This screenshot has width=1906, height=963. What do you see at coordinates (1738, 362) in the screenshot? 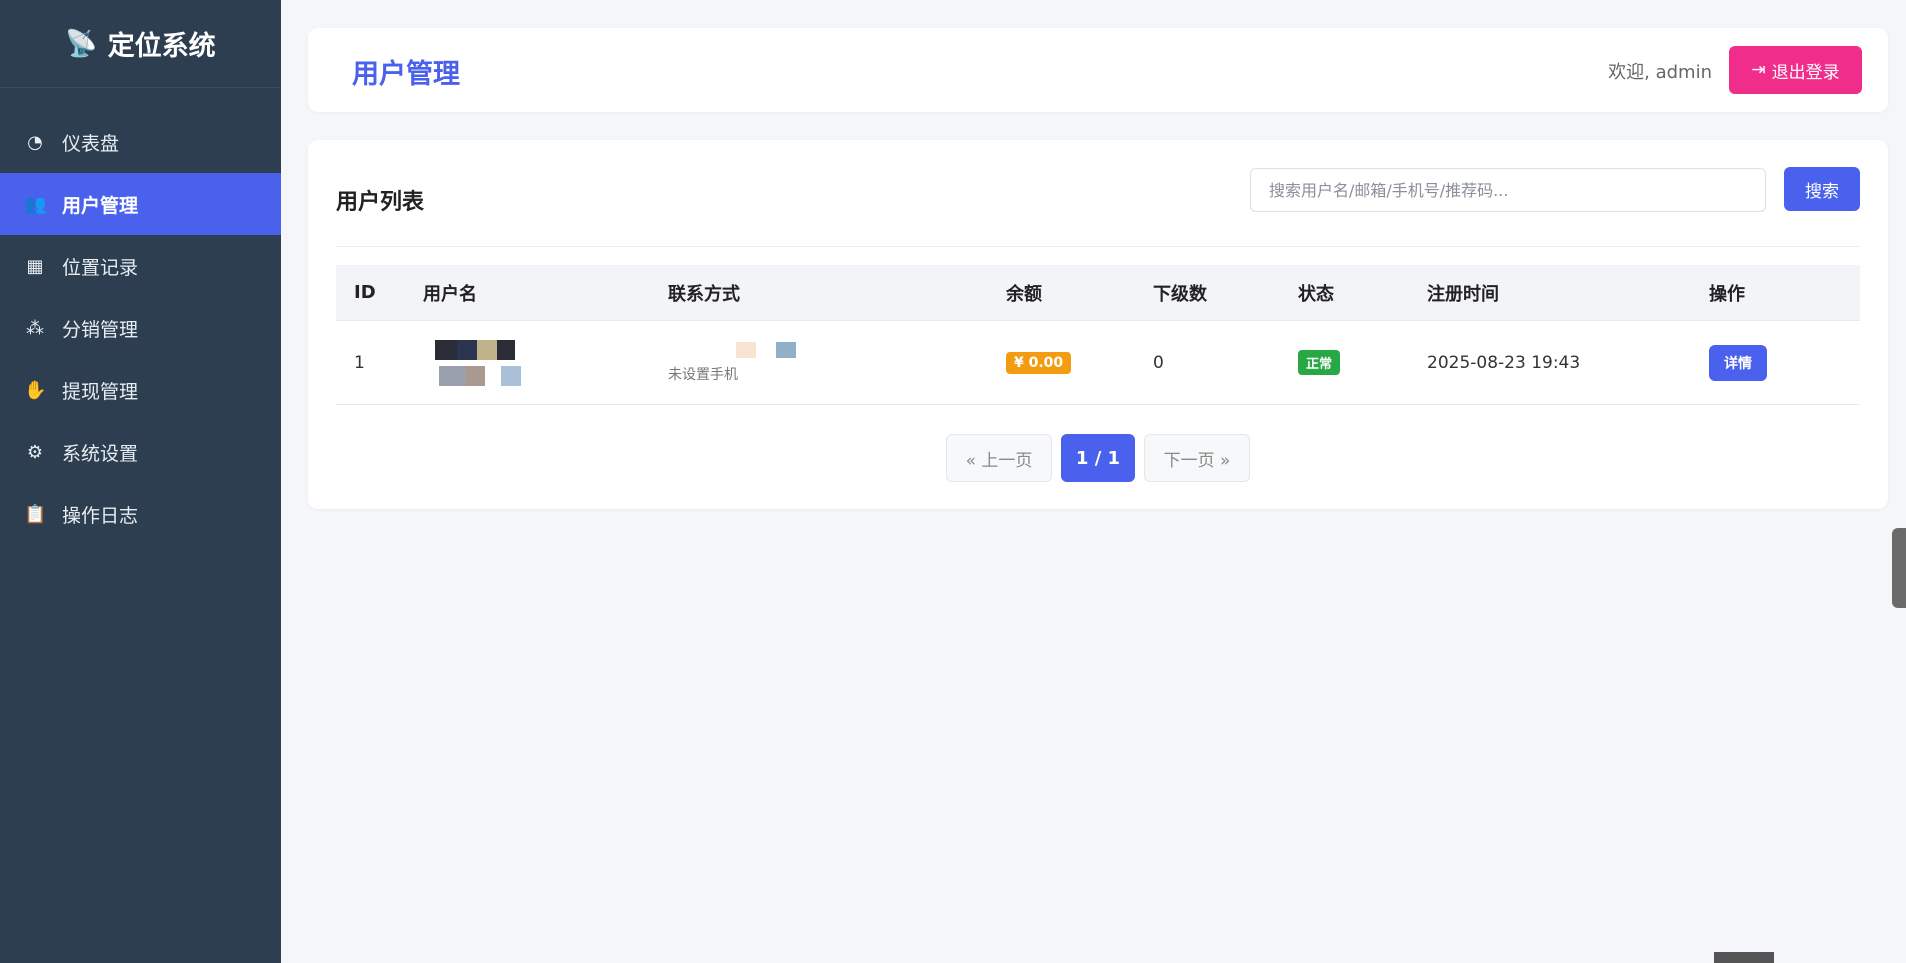
I see `detail-button: 详情` at bounding box center [1738, 362].